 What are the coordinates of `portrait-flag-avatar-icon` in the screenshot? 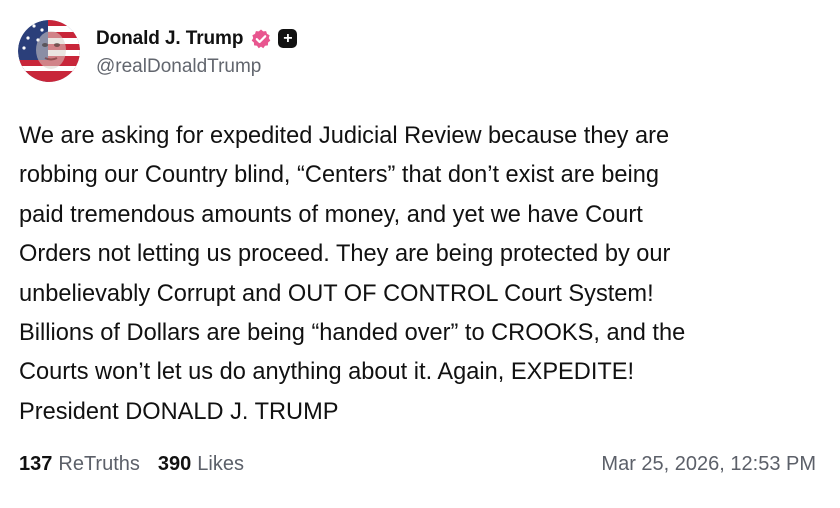 It's located at (49, 51).